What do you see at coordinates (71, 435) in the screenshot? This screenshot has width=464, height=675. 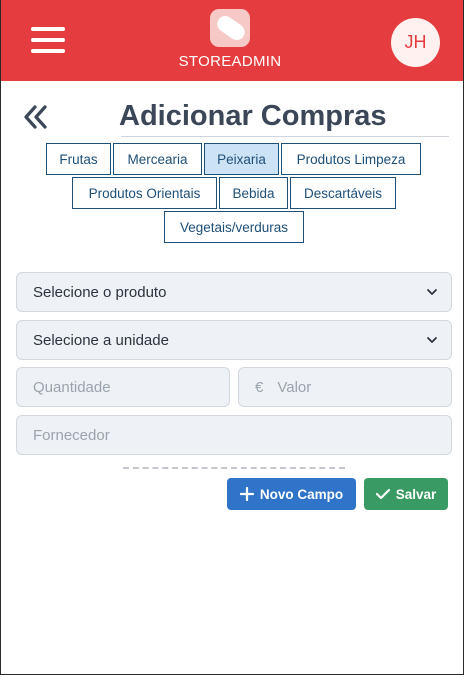 I see `supplier-placeholder: Fornecedor` at bounding box center [71, 435].